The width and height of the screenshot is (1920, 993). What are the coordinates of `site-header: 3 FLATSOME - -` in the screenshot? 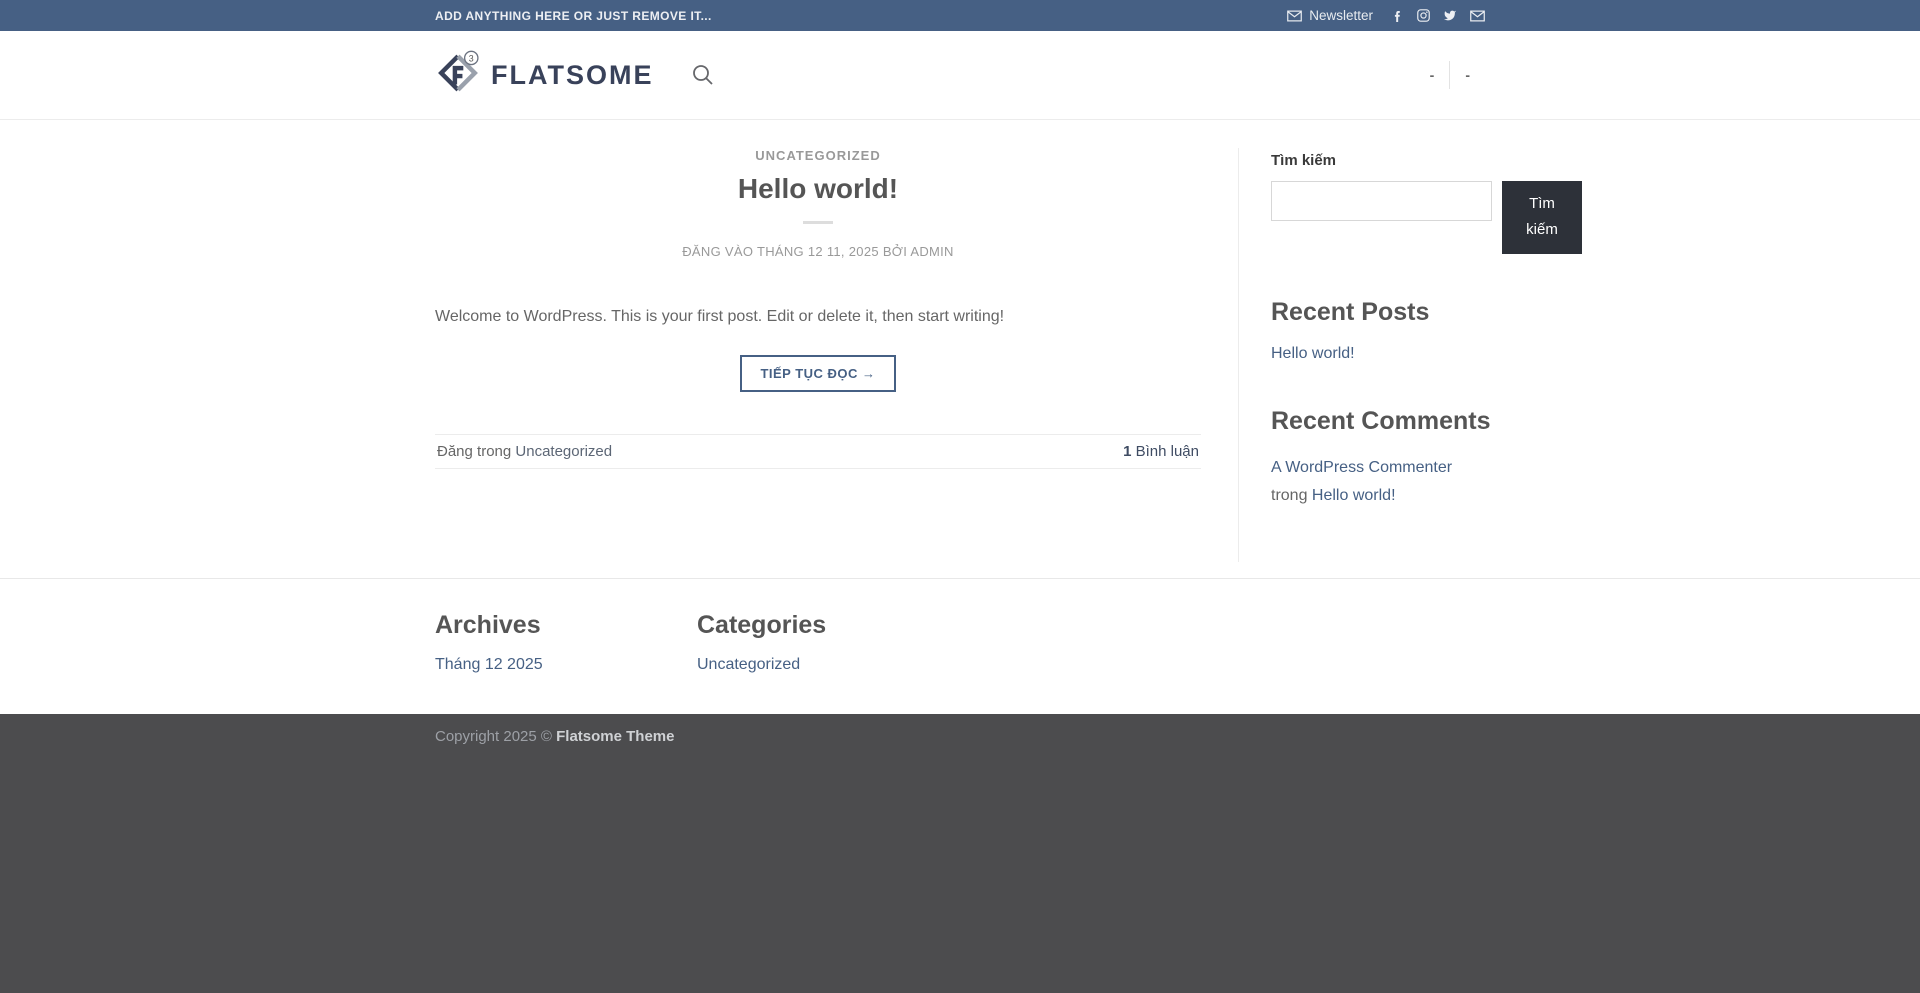 It's located at (960, 75).